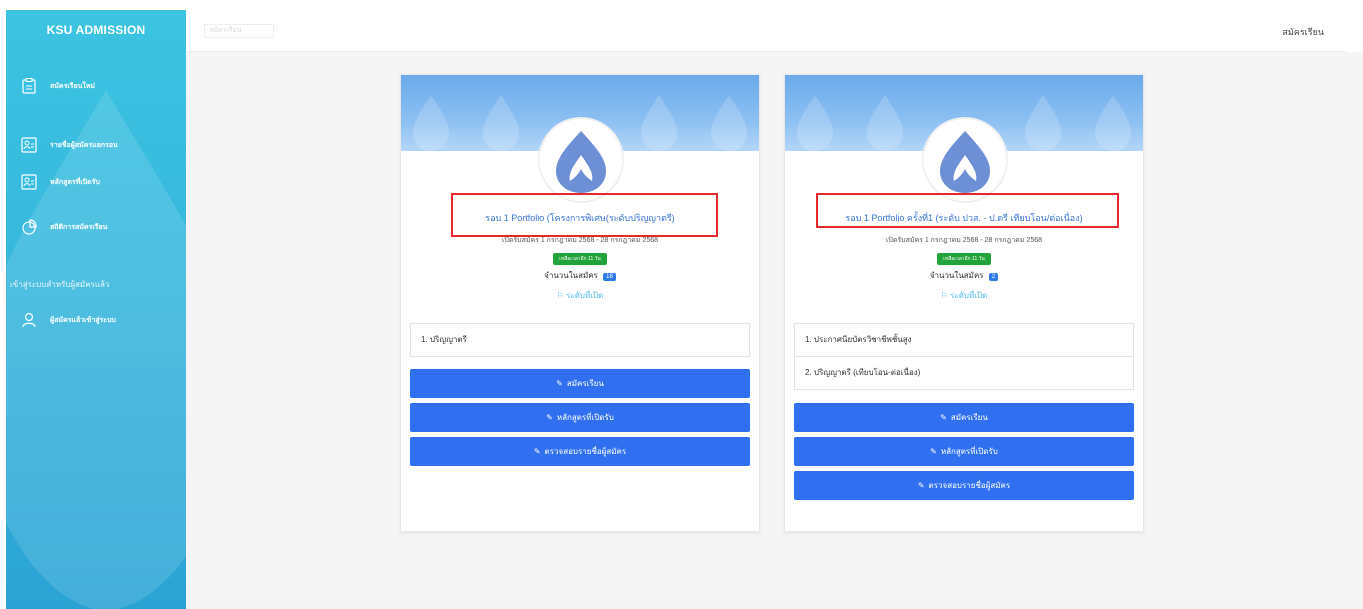 This screenshot has height=609, width=1363. Describe the element at coordinates (73, 86) in the screenshot. I see `sidebar-item-label: สมัครเรียนใหม่` at that location.